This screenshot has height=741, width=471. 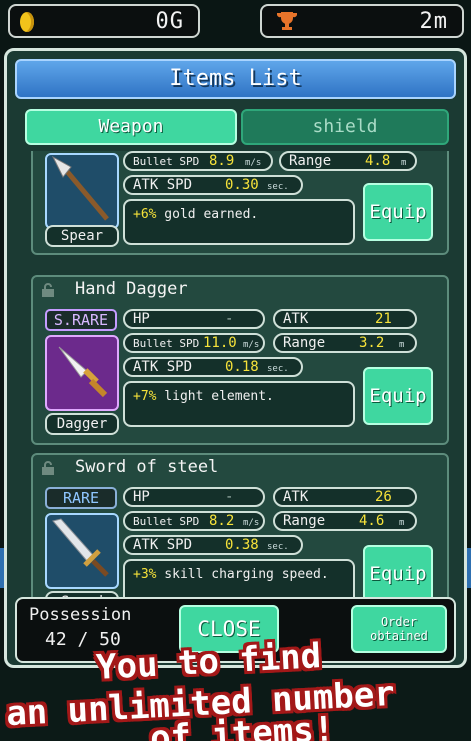 I want to click on stat-bullet-spd: Bullet SPD 11.0 m/s, so click(x=194, y=343).